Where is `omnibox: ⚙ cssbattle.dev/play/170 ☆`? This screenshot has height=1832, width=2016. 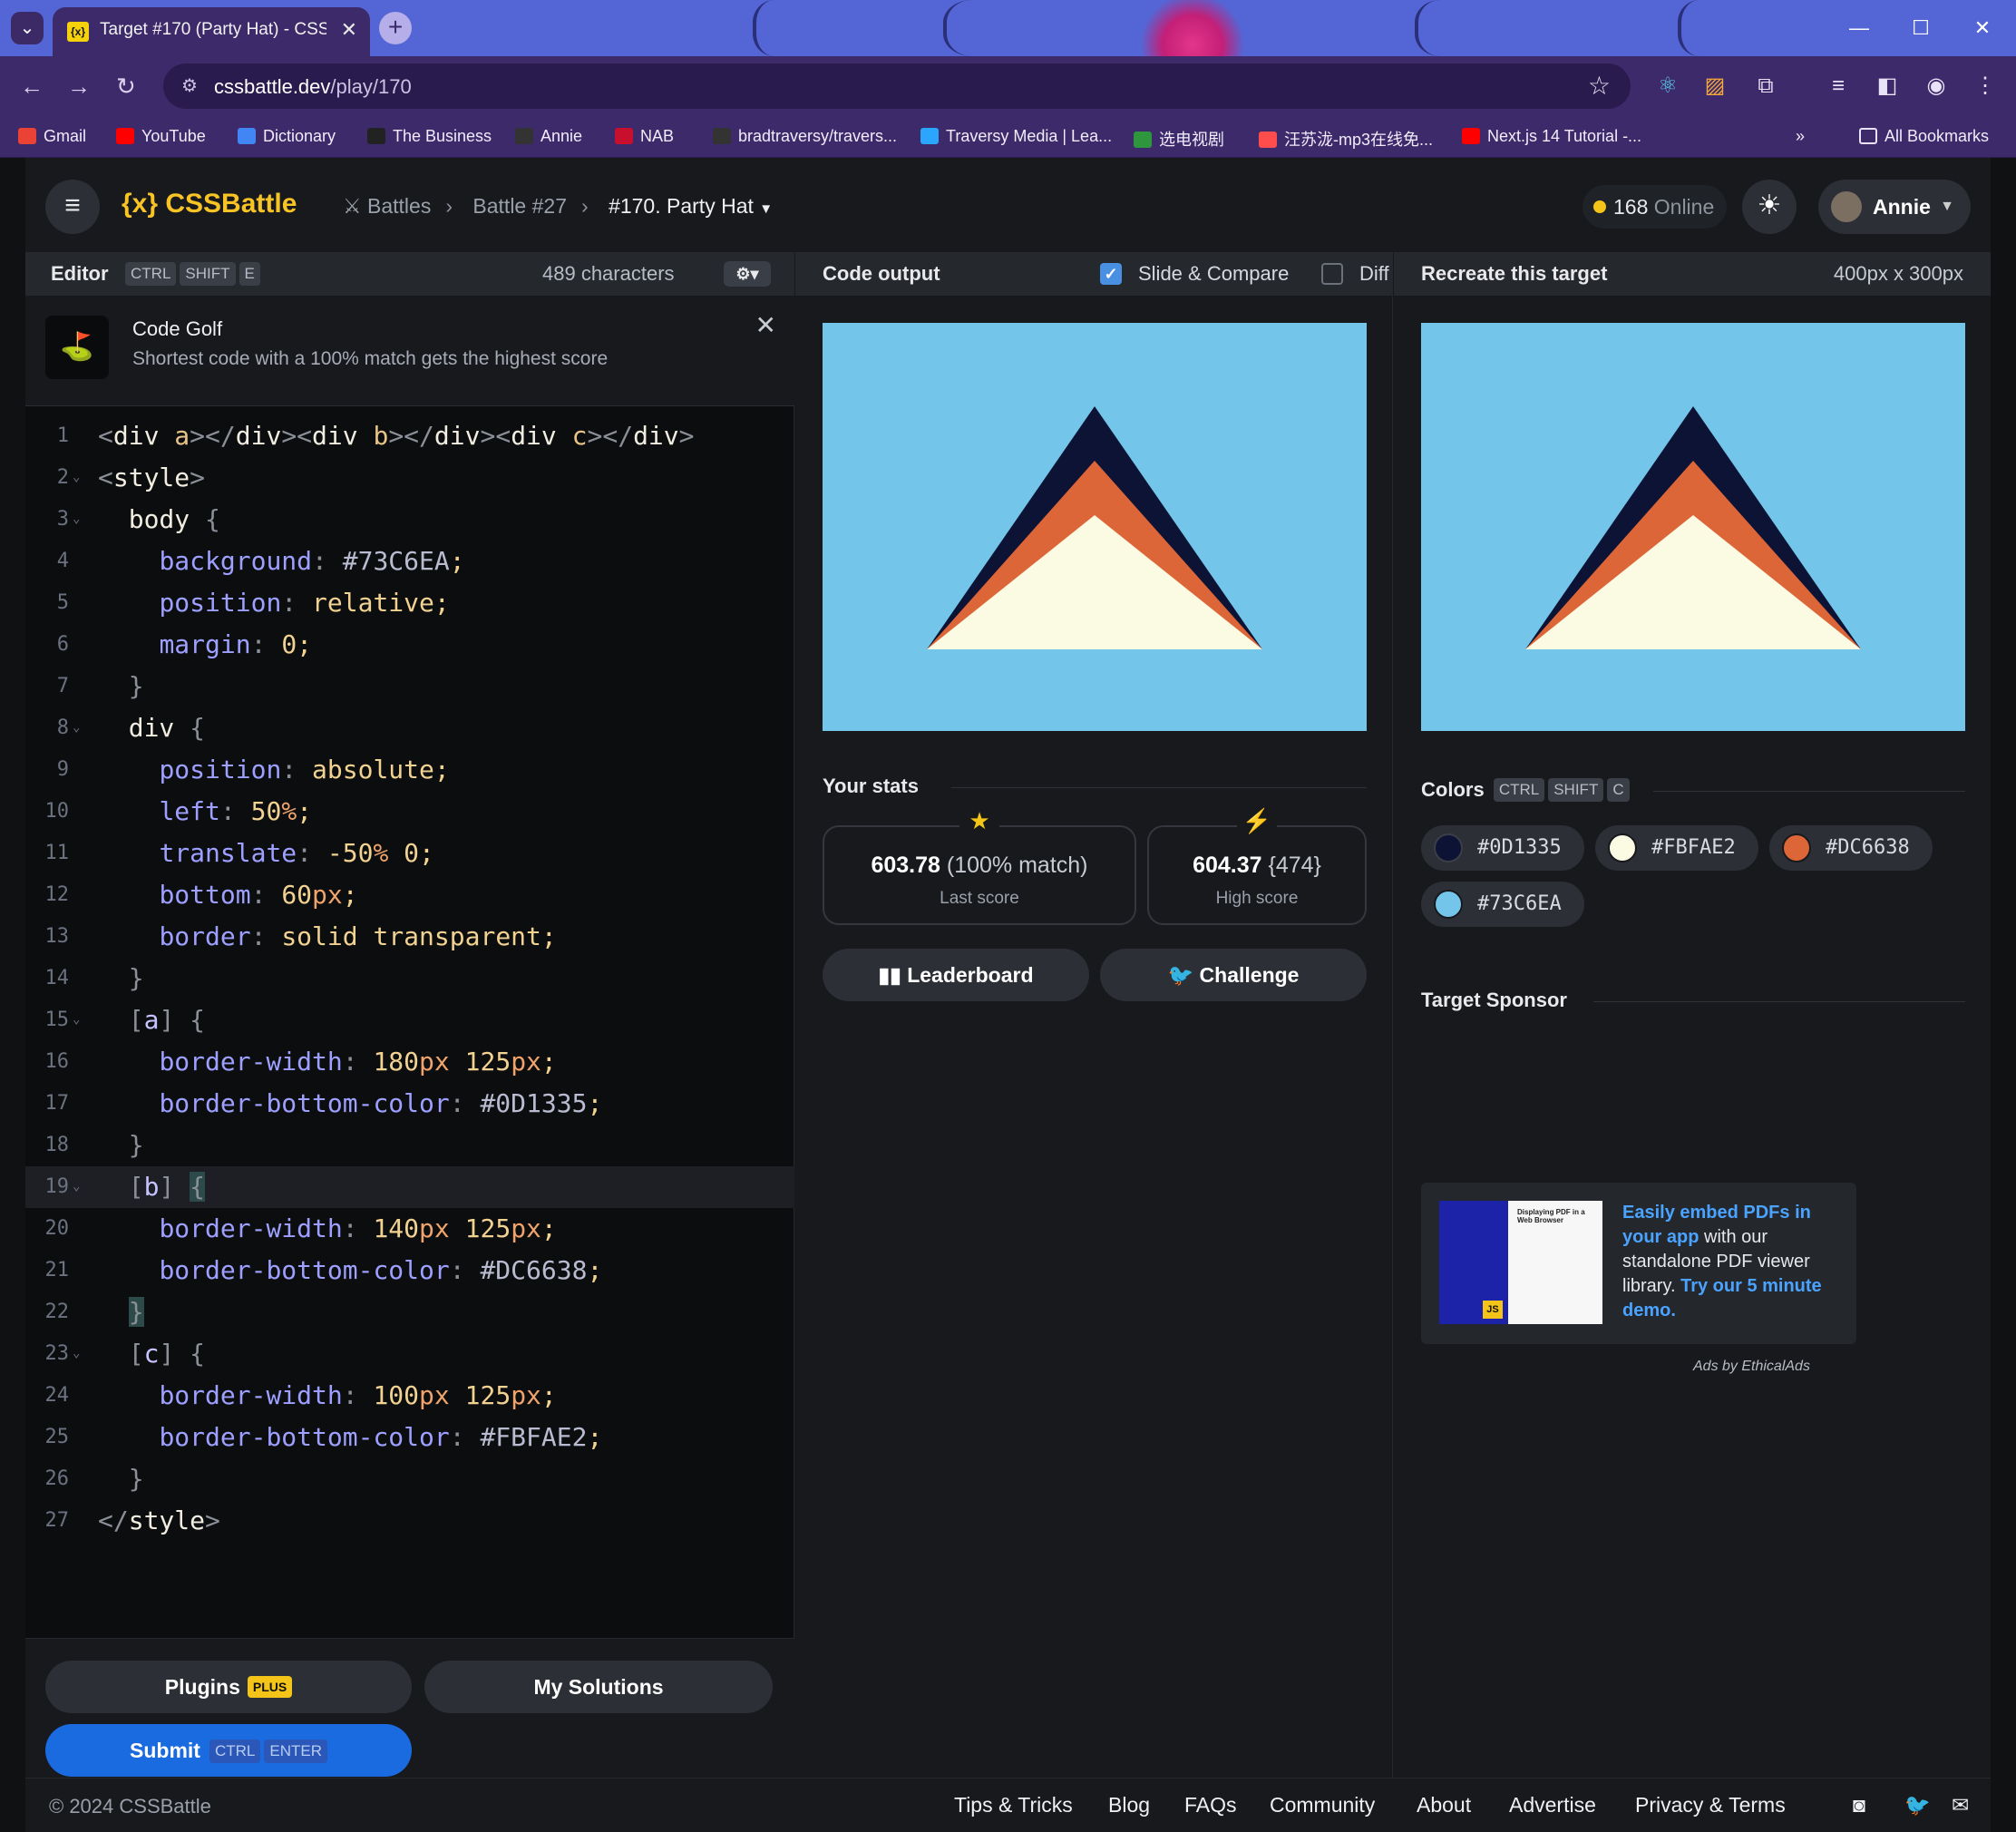
omnibox: ⚙ cssbattle.dev/play/170 ☆ is located at coordinates (897, 86).